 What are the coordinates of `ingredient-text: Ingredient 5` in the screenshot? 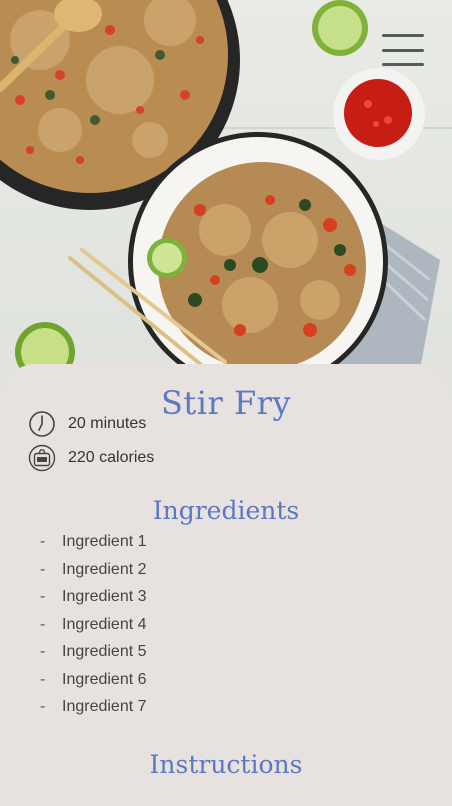 It's located at (104, 651).